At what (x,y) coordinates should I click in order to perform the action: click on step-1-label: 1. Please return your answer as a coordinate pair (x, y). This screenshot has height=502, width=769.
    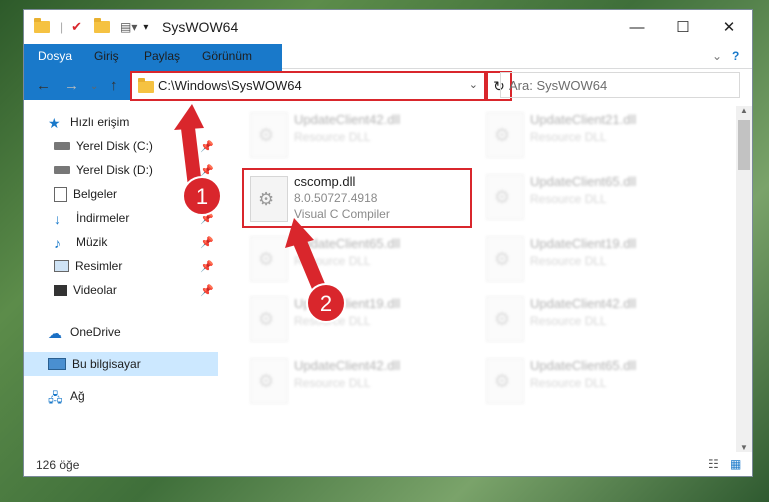
    Looking at the image, I should click on (202, 196).